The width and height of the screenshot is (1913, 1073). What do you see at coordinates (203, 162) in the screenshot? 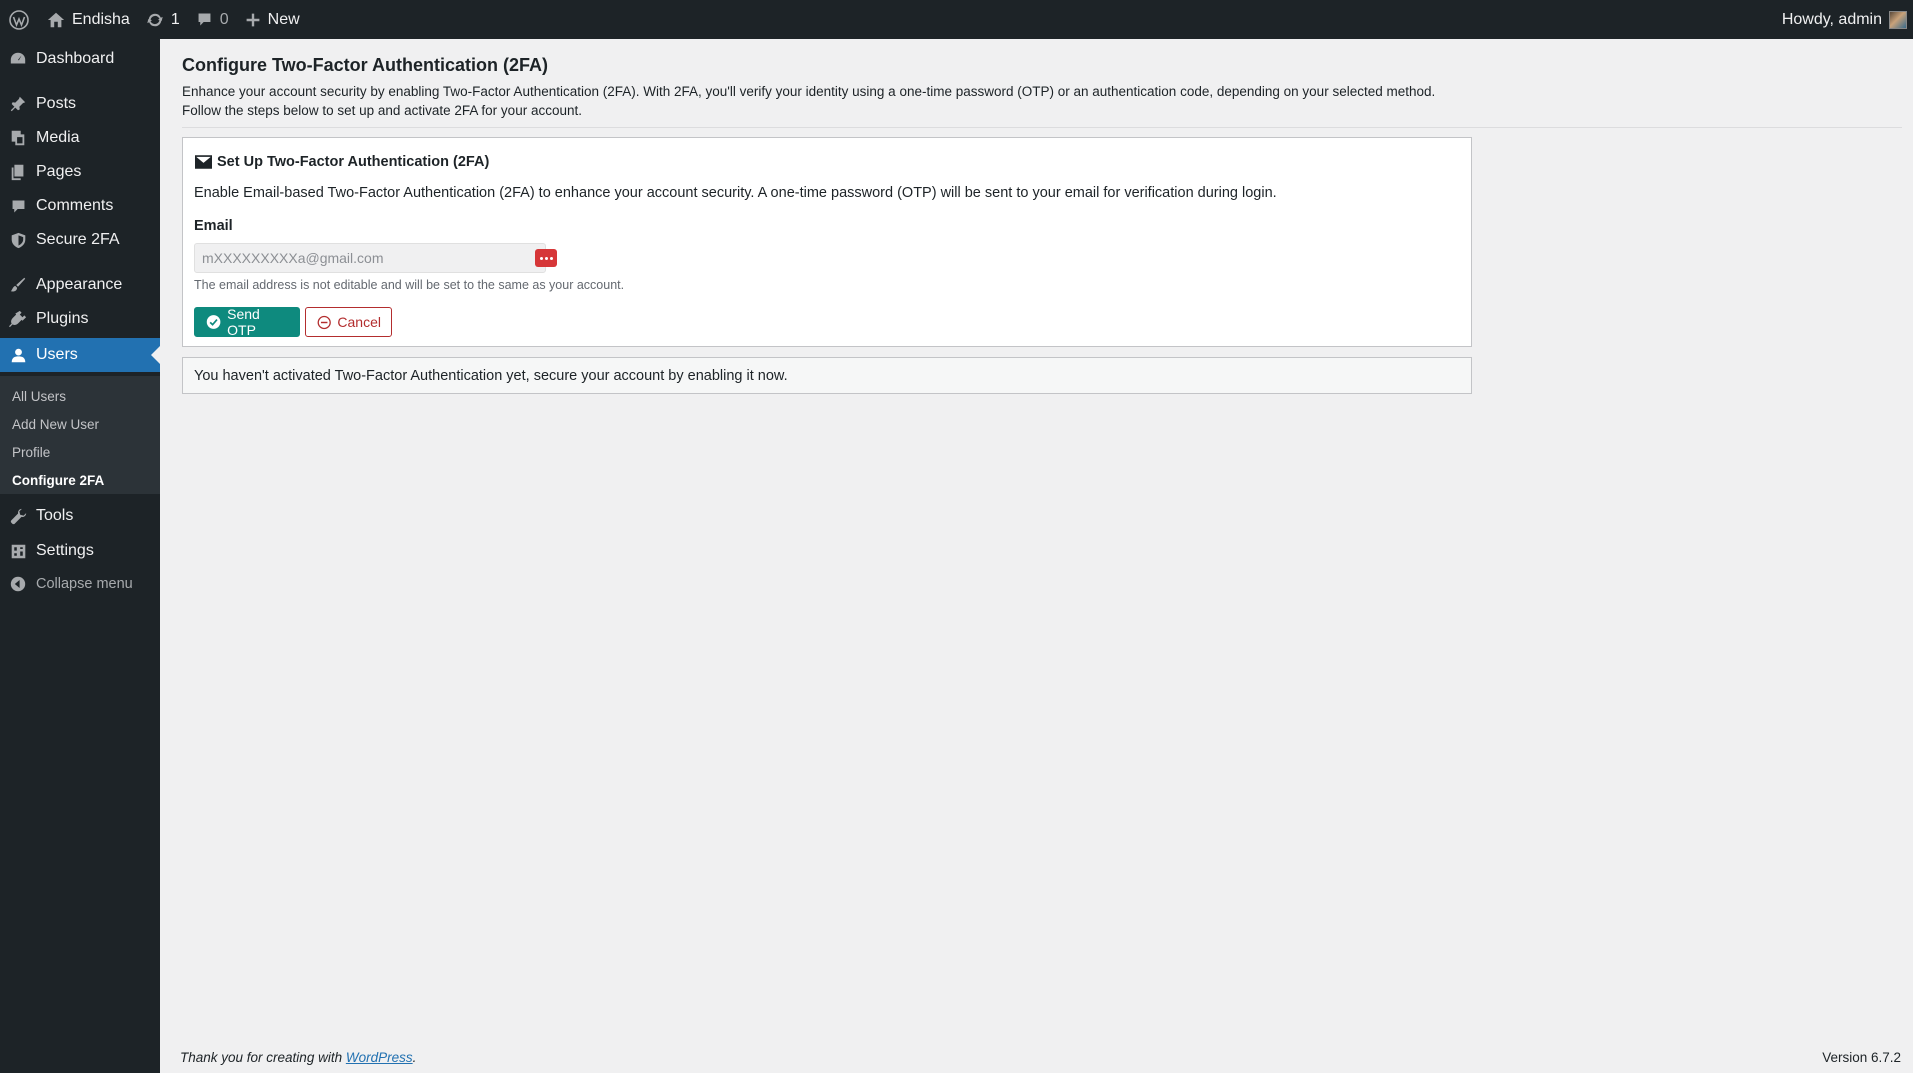
I see `envelope-icon` at bounding box center [203, 162].